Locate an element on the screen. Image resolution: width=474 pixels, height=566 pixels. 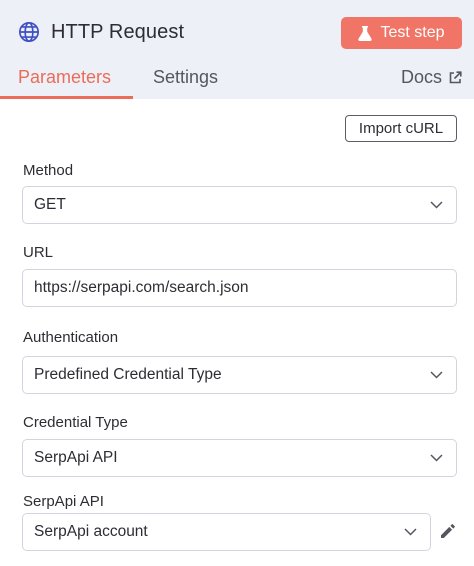
external-link-icon is located at coordinates (455, 77).